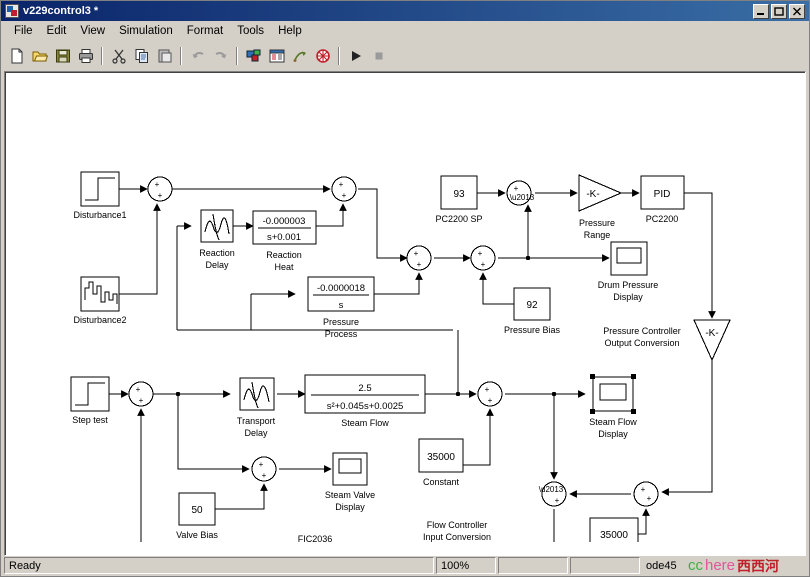 This screenshot has width=810, height=577. Describe the element at coordinates (197, 56) in the screenshot. I see `undo-icon` at that location.